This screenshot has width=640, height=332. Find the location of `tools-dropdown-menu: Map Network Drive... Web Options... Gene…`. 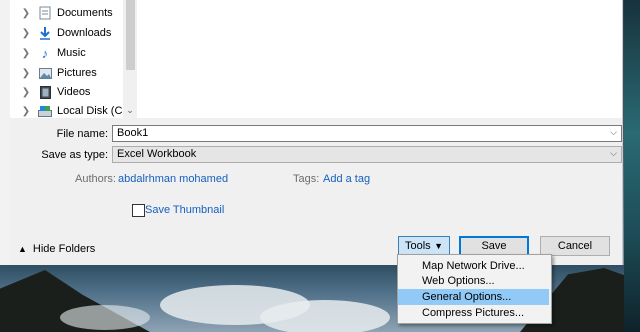

tools-dropdown-menu: Map Network Drive... Web Options... Gene… is located at coordinates (474, 289).